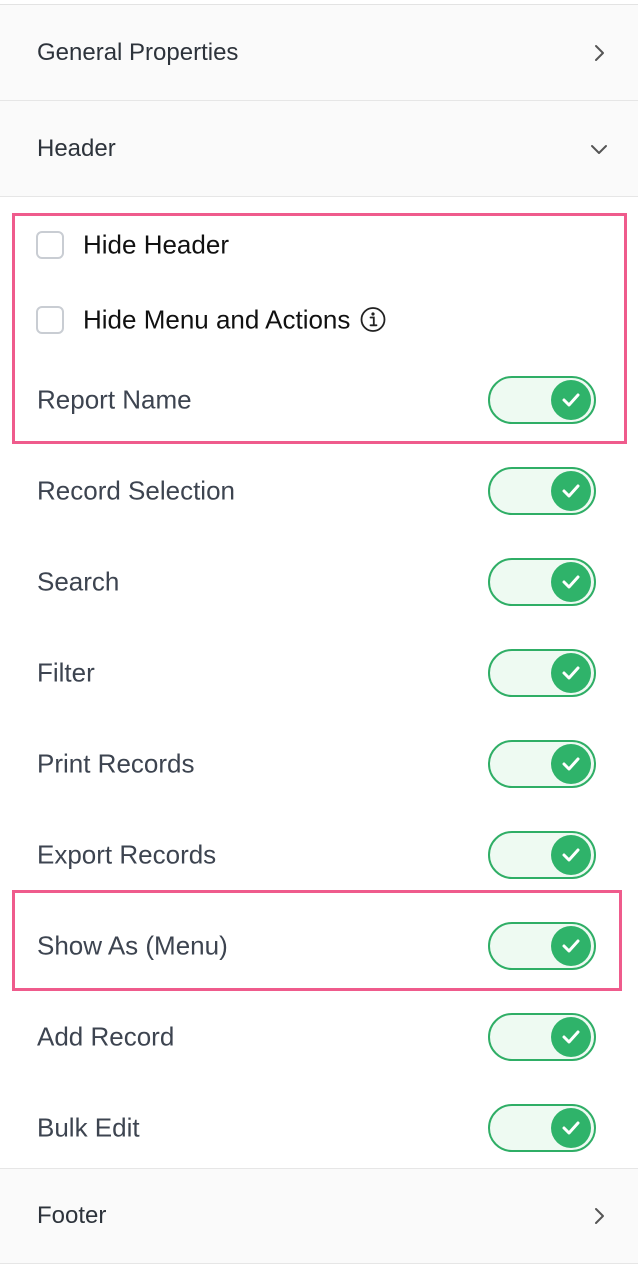 Image resolution: width=638 pixels, height=1274 pixels. Describe the element at coordinates (66, 672) in the screenshot. I see `toggle-label: Filter` at that location.